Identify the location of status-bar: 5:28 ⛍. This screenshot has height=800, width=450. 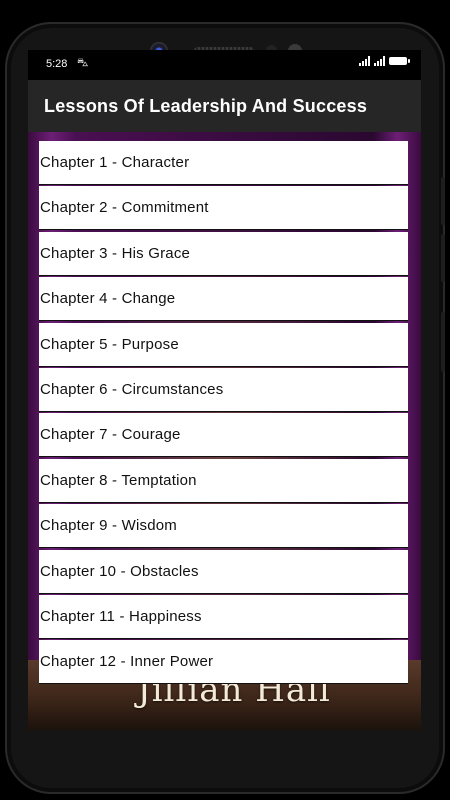
(224, 65).